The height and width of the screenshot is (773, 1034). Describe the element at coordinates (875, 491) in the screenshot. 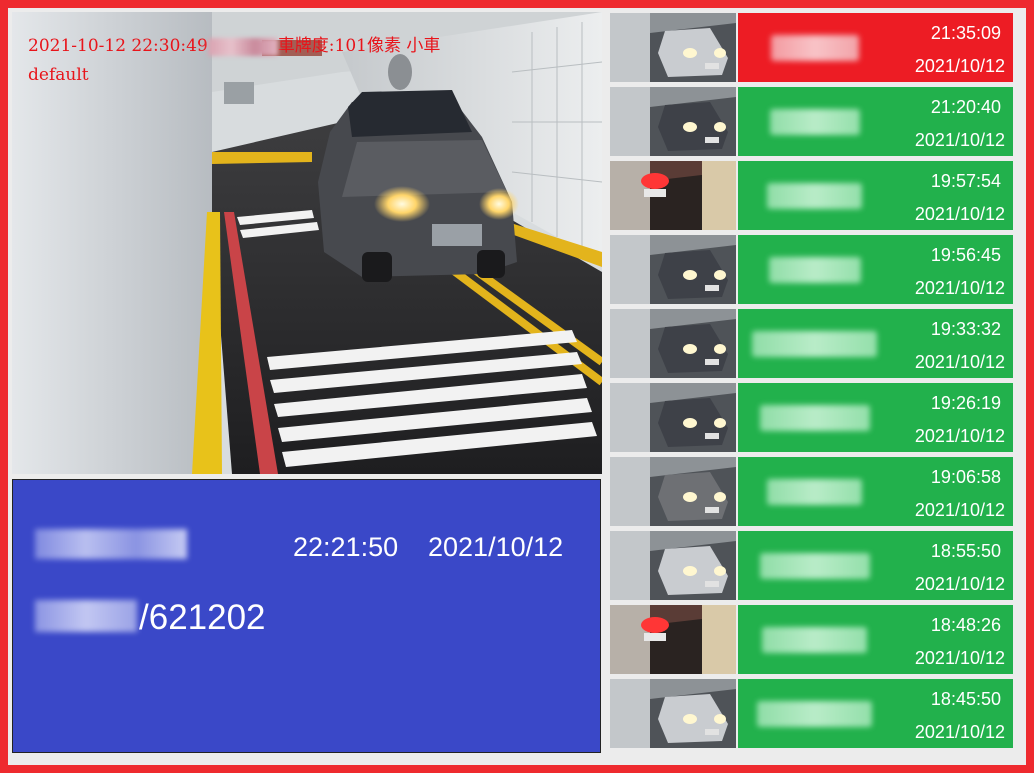

I see `record-panel-ok: 19:06:58 2021/10/12` at that location.